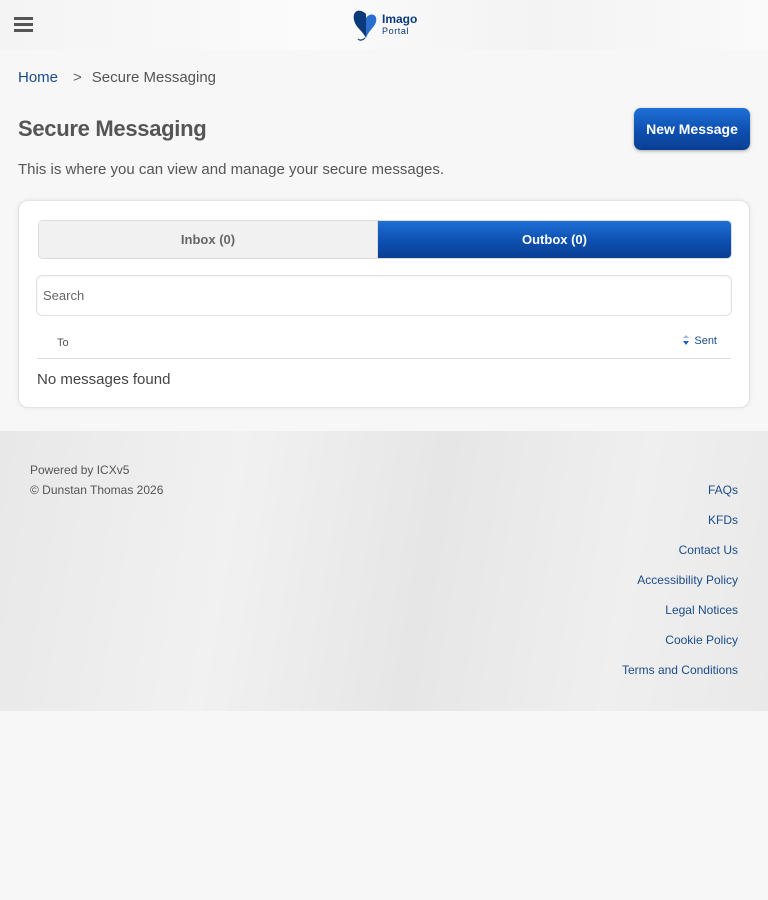 The width and height of the screenshot is (768, 900). Describe the element at coordinates (38, 77) in the screenshot. I see `breadcrumb-home-link: Home` at that location.